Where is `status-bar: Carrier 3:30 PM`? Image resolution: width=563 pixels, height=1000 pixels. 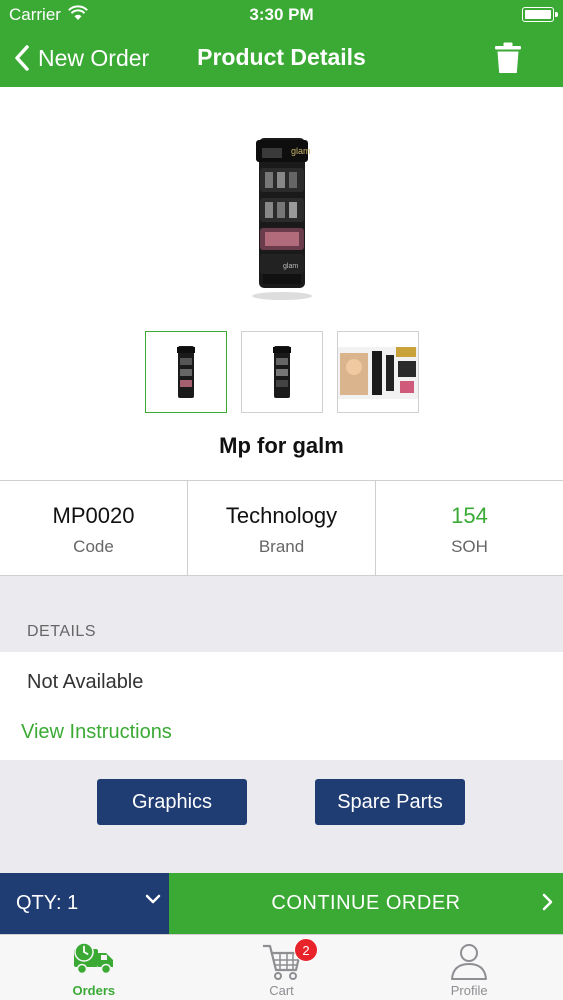
status-bar: Carrier 3:30 PM is located at coordinates (281, 15).